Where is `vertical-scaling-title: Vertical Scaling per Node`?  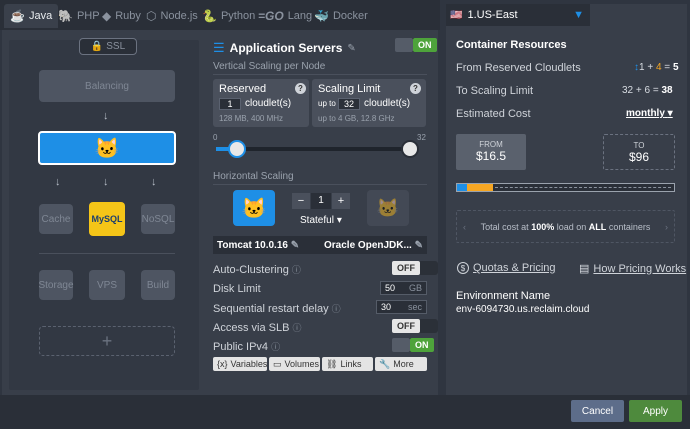
vertical-scaling-title: Vertical Scaling per Node is located at coordinates (269, 66).